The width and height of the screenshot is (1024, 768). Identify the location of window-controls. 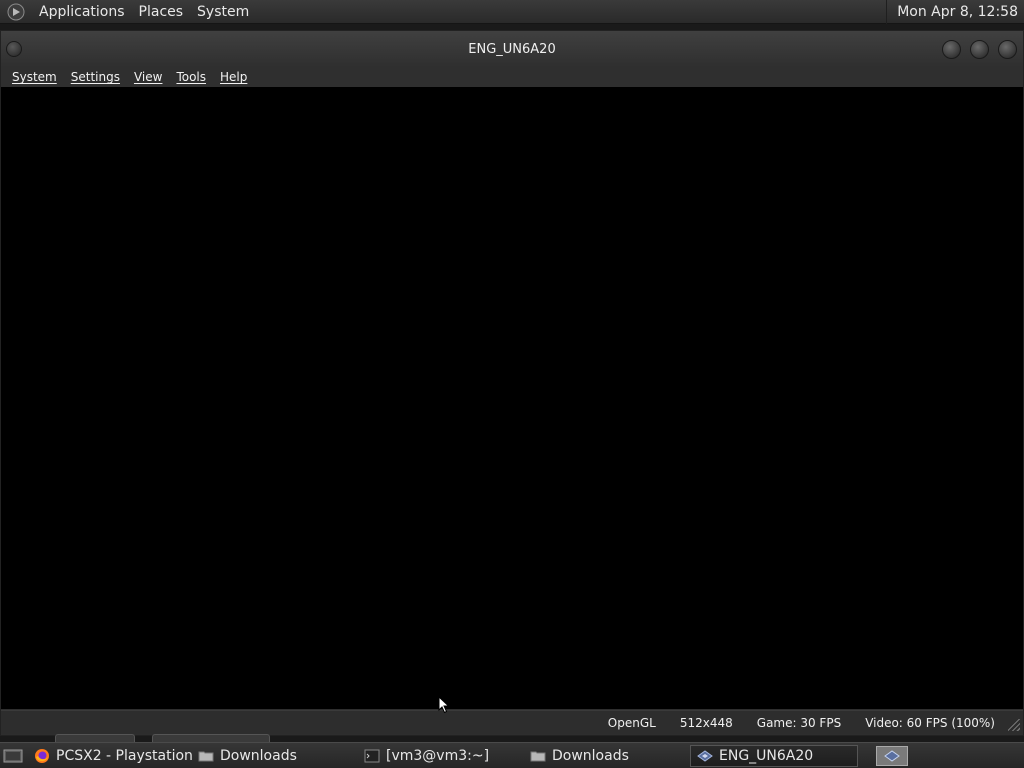
(979, 49).